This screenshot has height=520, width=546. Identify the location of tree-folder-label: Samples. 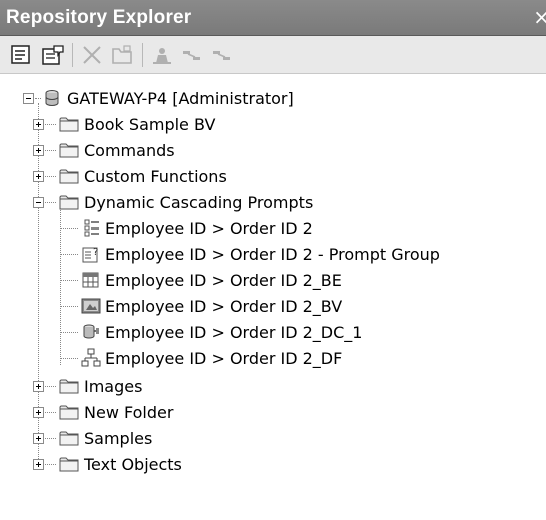
(118, 438).